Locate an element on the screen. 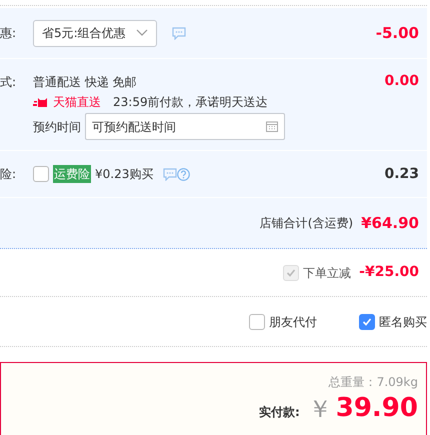 This screenshot has height=435, width=430. field-label: 惠: is located at coordinates (9, 33).